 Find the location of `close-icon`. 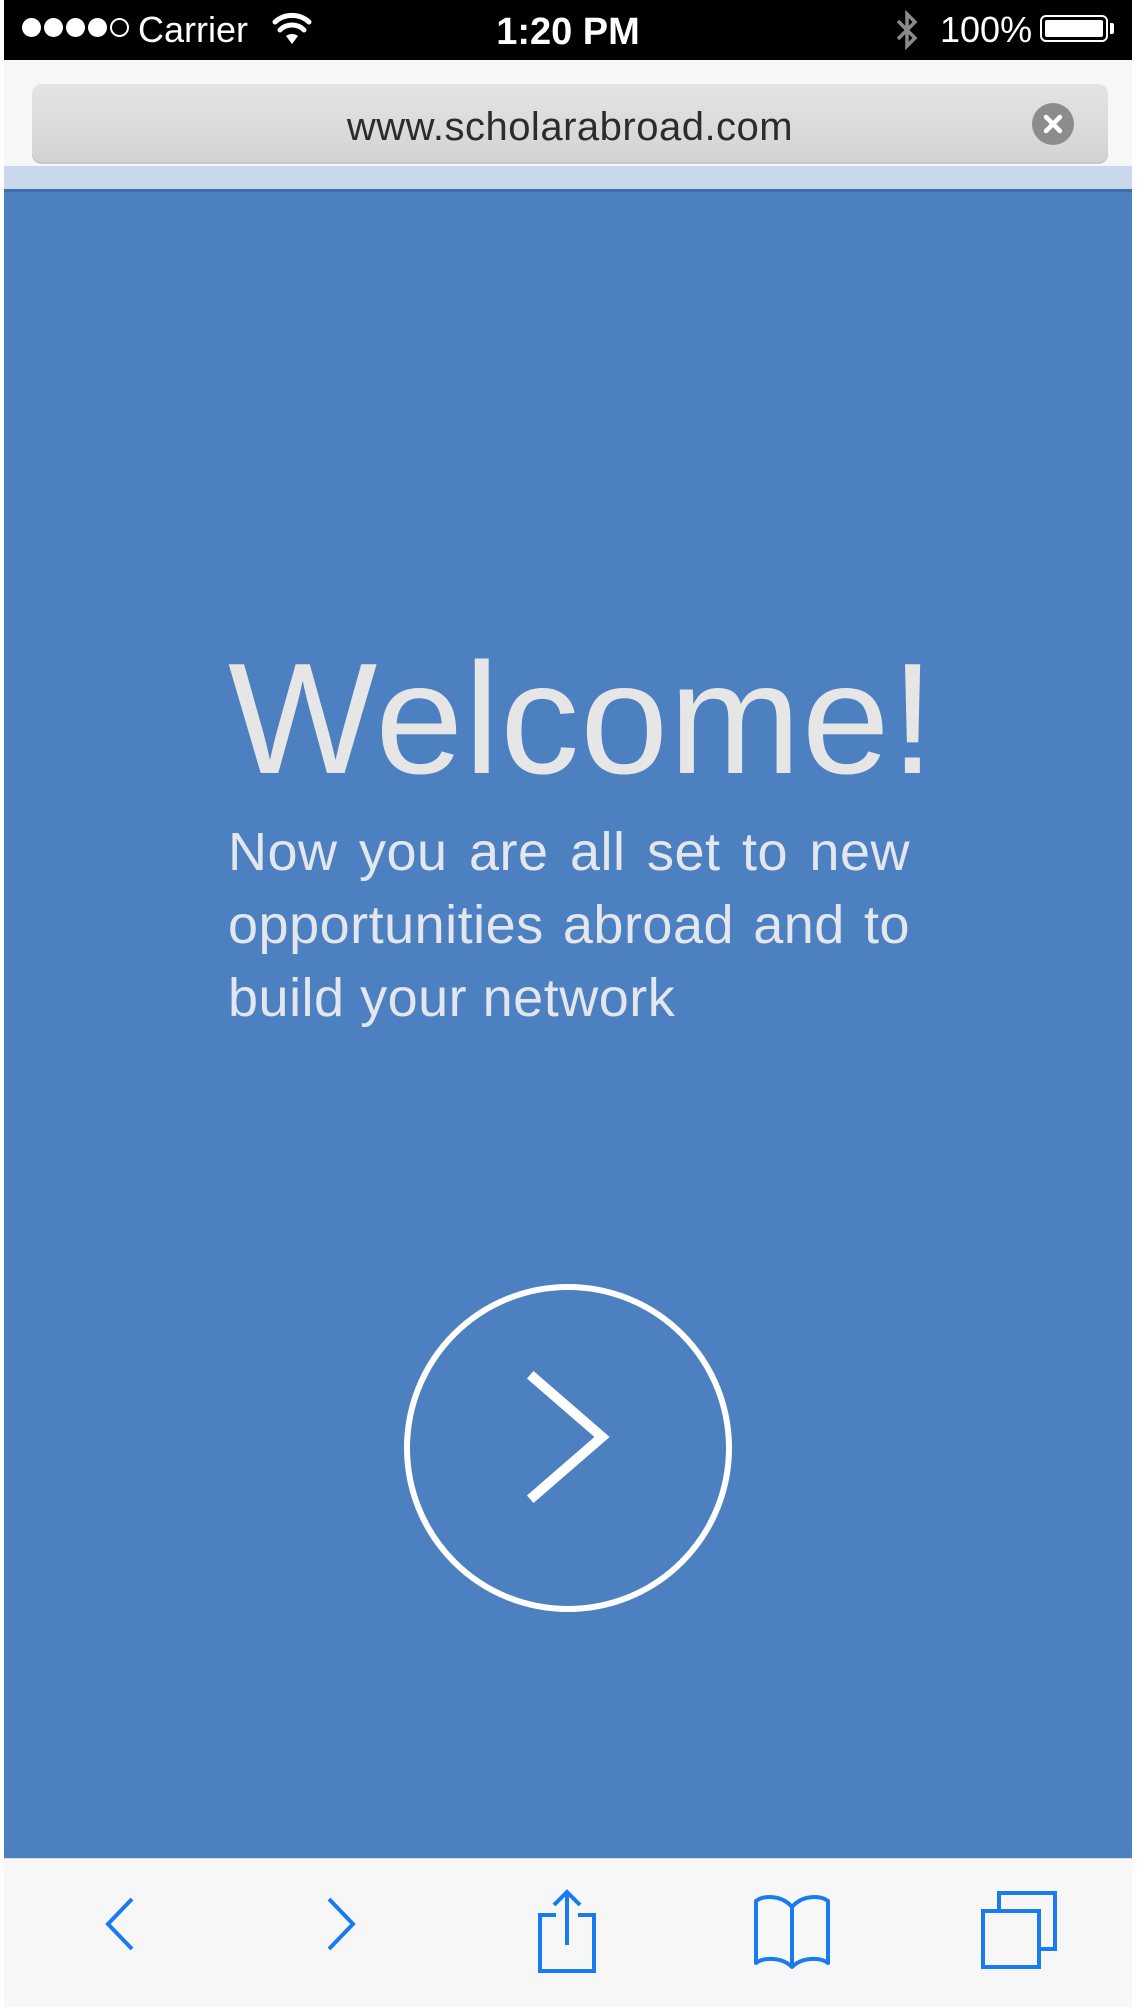

close-icon is located at coordinates (1053, 124).